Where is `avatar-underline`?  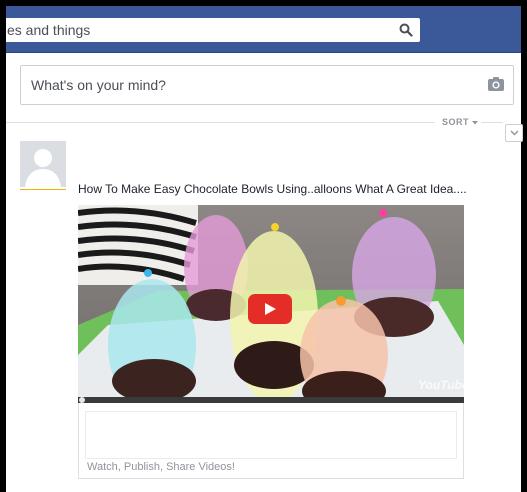 avatar-underline is located at coordinates (43, 189).